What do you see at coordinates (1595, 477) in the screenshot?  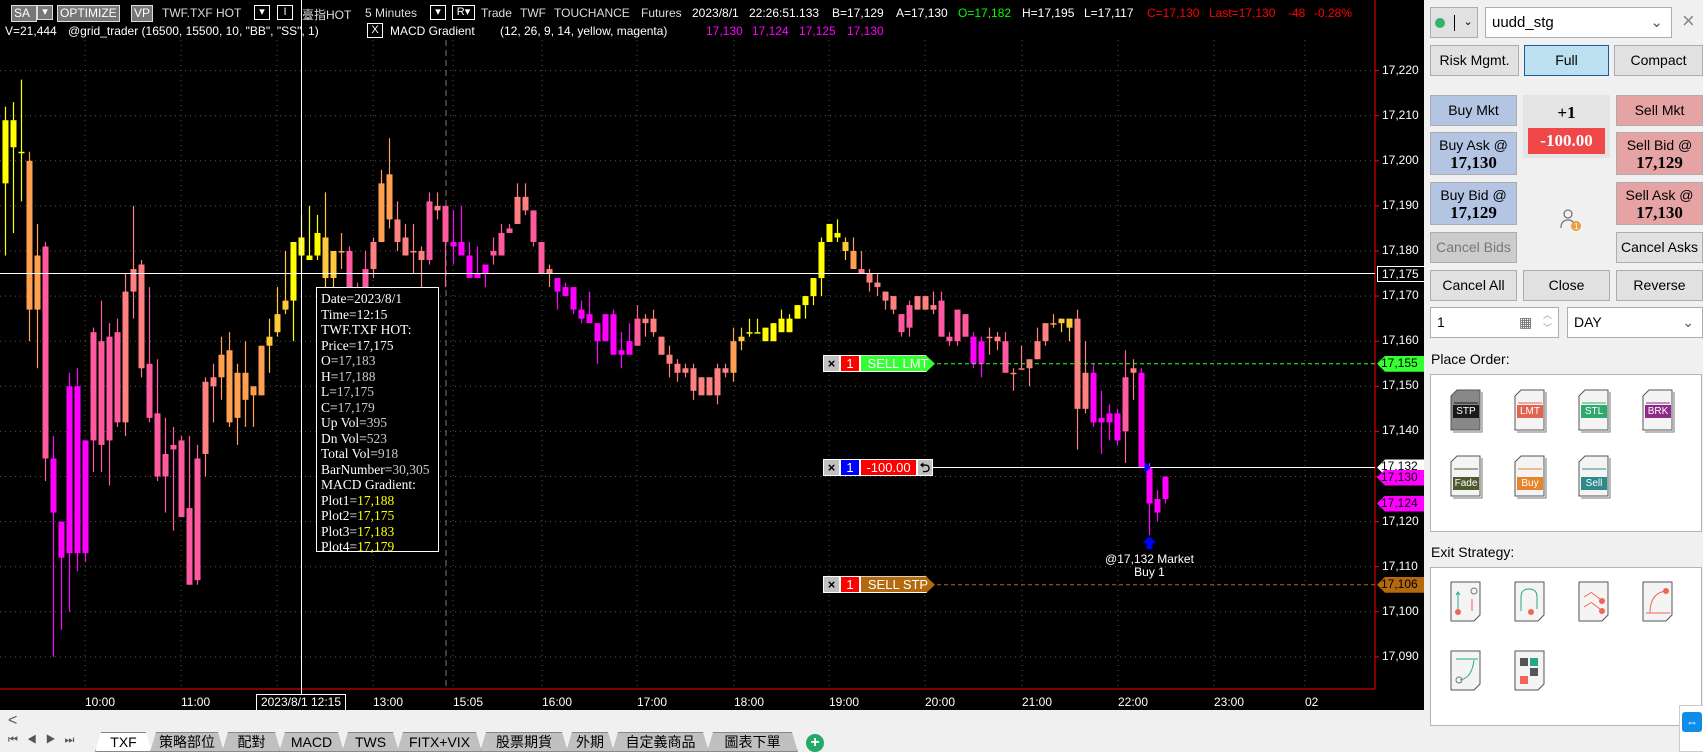 I see `order-type-sell-icon: Sell` at bounding box center [1595, 477].